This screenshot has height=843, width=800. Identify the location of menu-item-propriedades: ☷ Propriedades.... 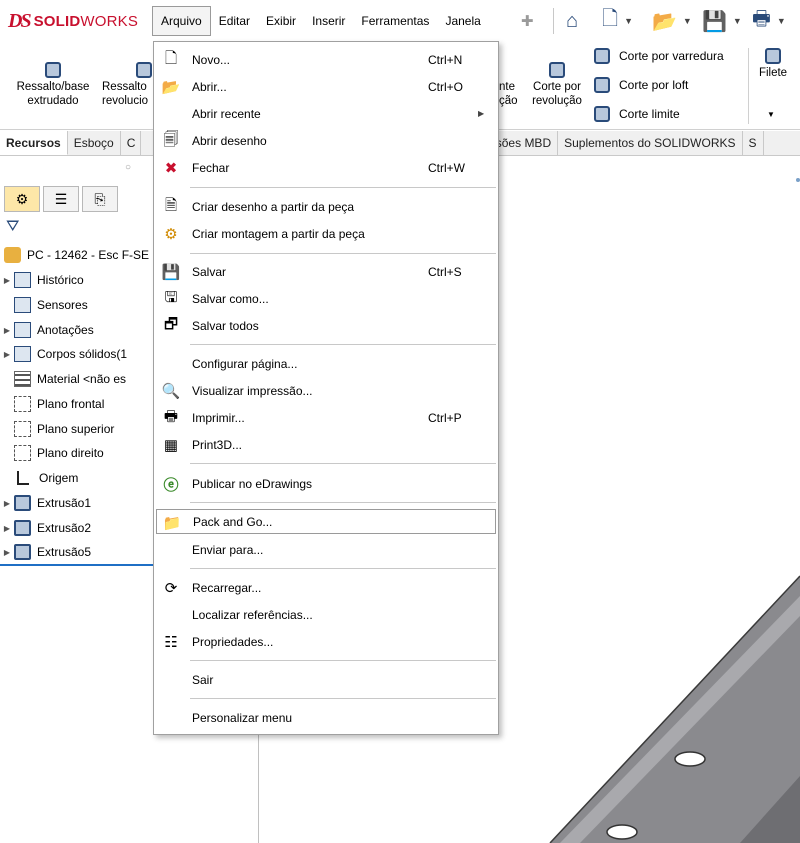
(326, 641).